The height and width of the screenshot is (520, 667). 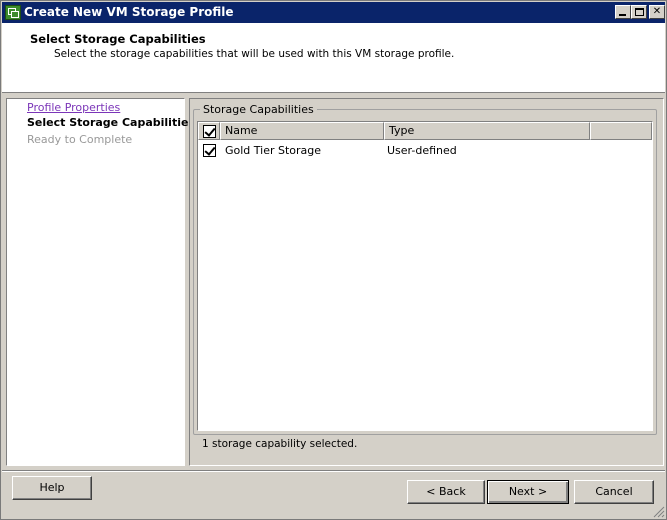 I want to click on select-all-header, so click(x=209, y=131).